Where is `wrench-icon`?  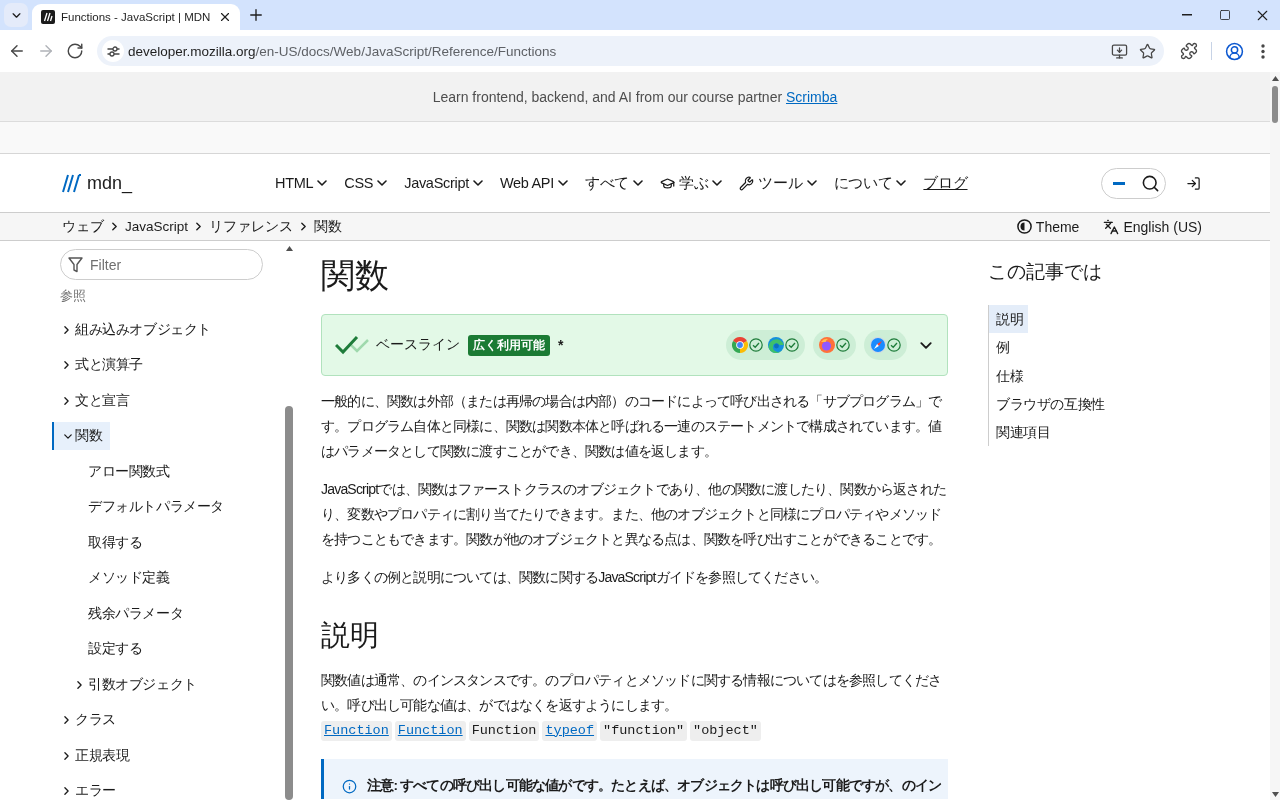 wrench-icon is located at coordinates (747, 183).